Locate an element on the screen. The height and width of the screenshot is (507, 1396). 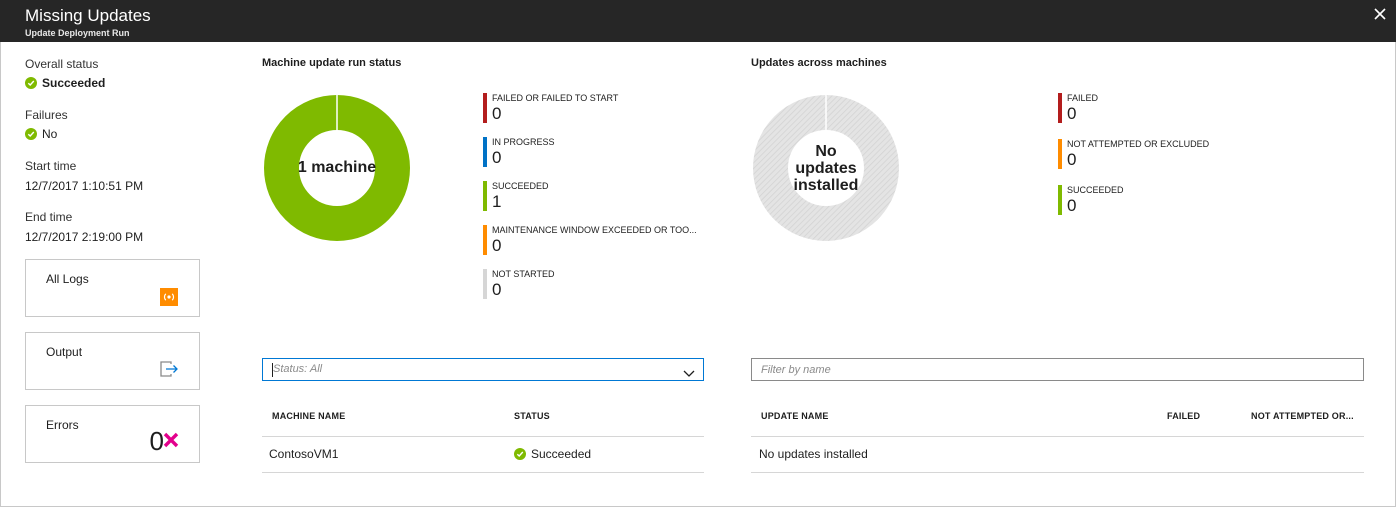
legend-label: FAILED is located at coordinates (1083, 98).